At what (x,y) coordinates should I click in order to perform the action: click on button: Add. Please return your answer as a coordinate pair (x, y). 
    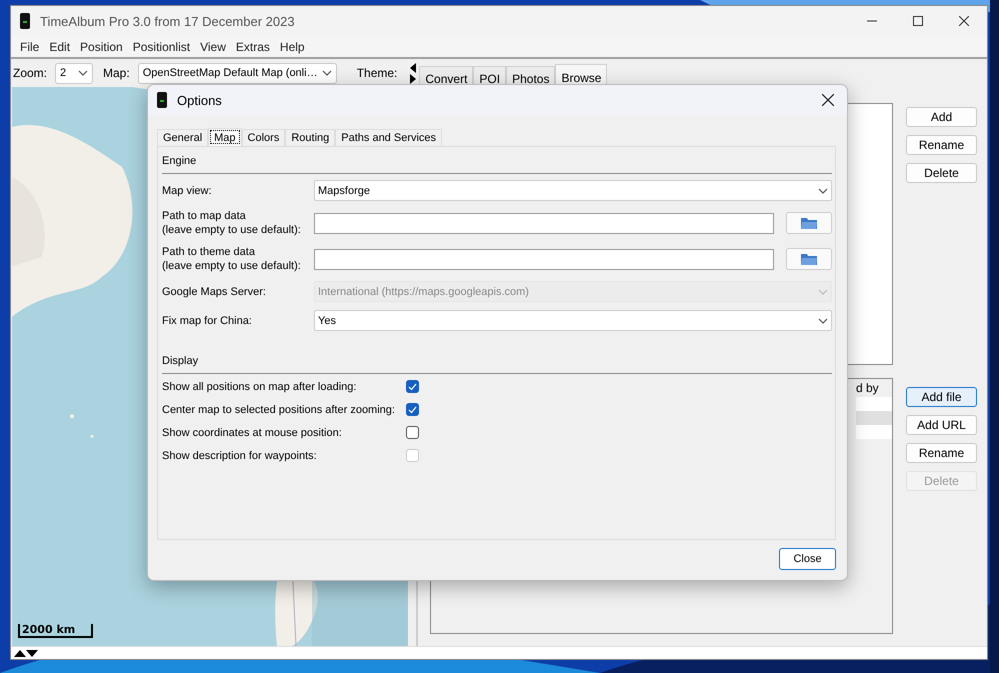
    Looking at the image, I should click on (941, 117).